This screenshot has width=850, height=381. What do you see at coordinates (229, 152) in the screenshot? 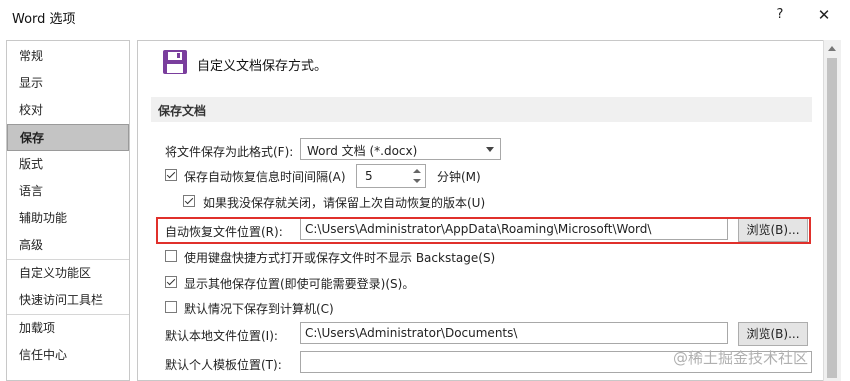
I see `save-format-label: 将文件保存为此格式(F):` at bounding box center [229, 152].